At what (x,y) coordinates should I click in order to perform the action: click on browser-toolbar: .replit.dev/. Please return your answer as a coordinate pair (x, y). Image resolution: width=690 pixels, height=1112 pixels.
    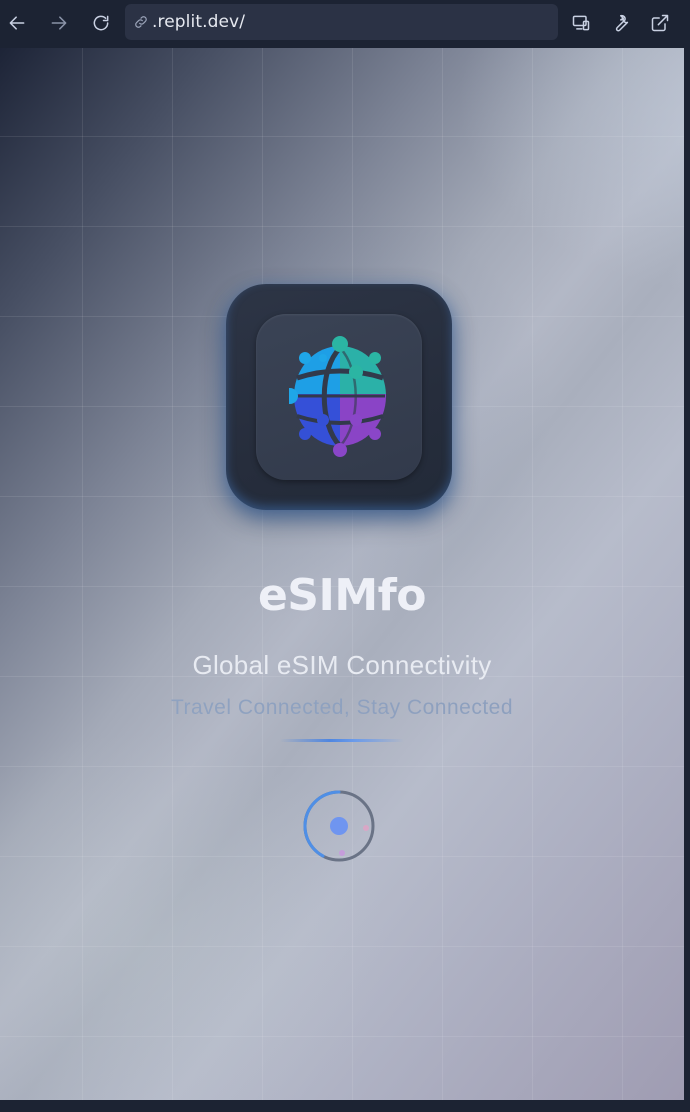
    Looking at the image, I should click on (345, 23).